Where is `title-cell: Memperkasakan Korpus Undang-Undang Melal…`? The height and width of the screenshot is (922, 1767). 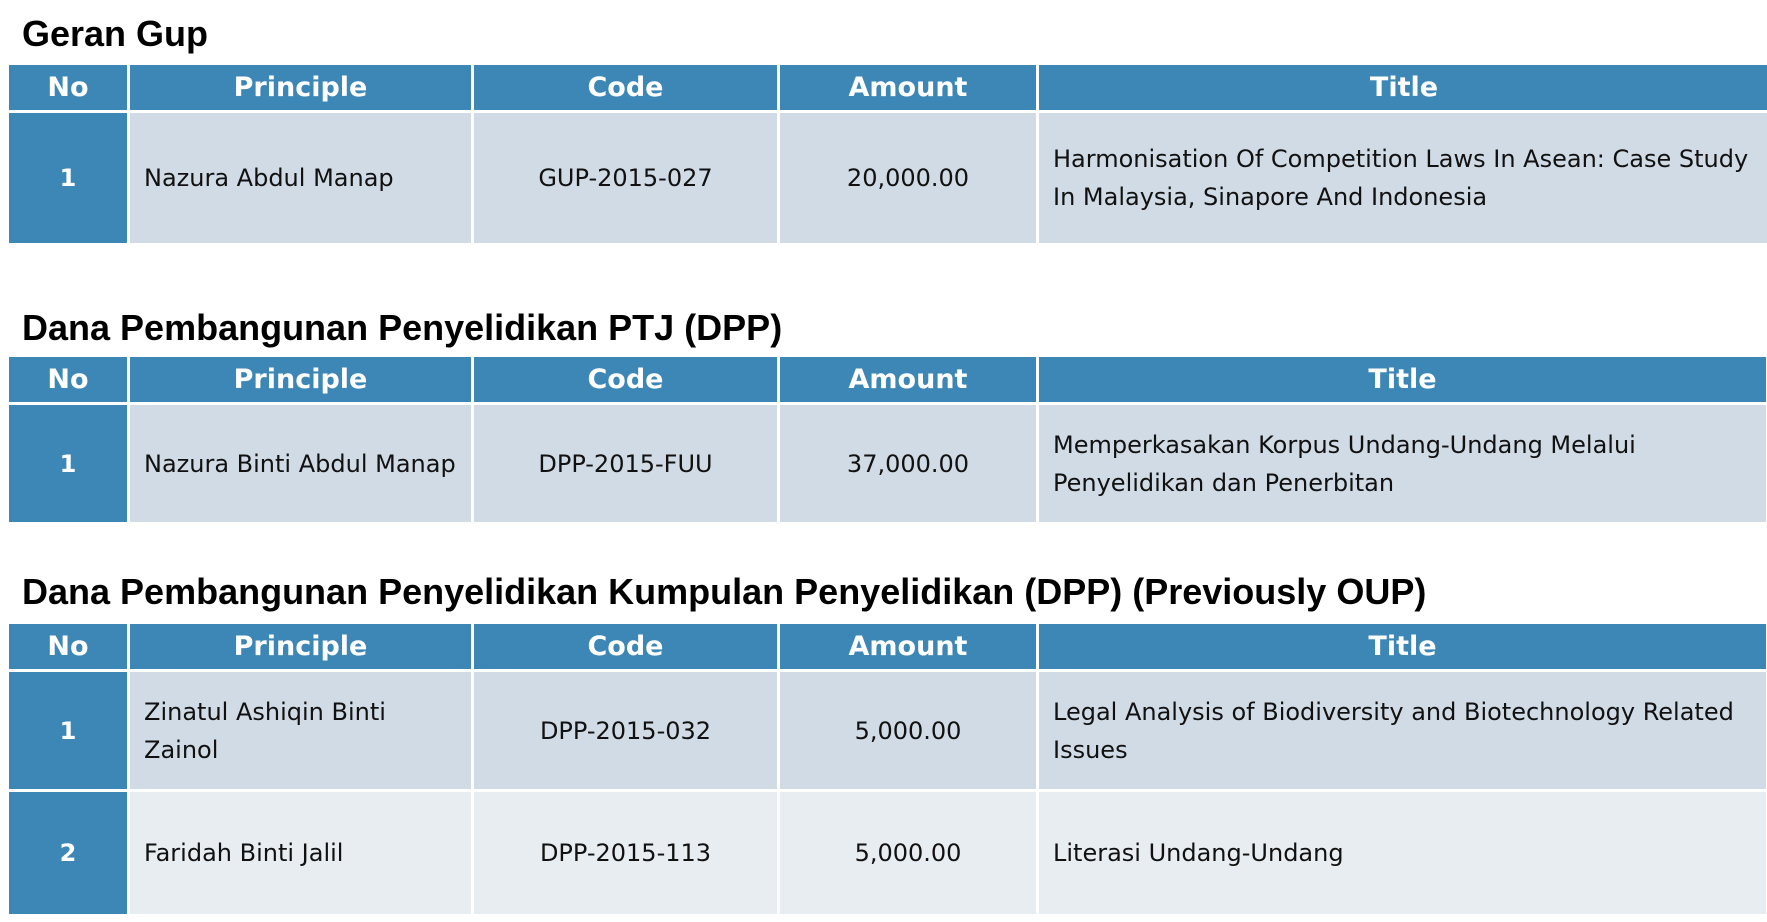 title-cell: Memperkasakan Korpus Undang-Undang Melal… is located at coordinates (1402, 463).